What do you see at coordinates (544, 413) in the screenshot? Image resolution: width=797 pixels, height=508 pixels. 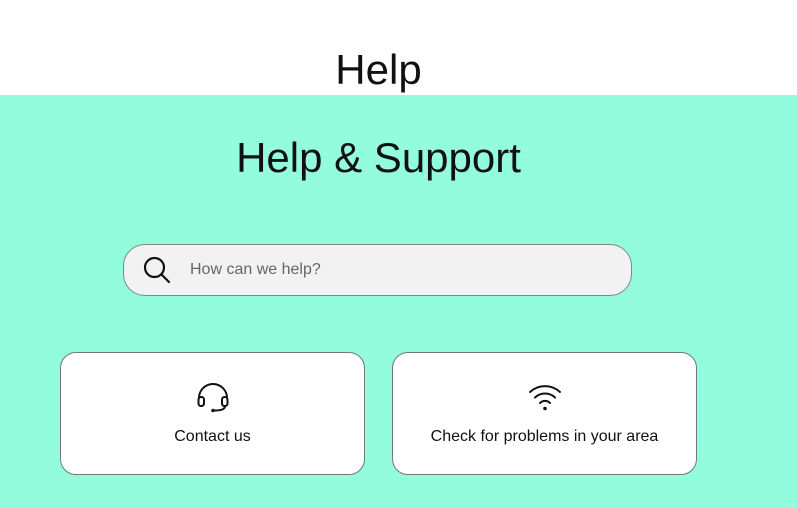 I see `check-problems-card: Check for problems in your area` at bounding box center [544, 413].